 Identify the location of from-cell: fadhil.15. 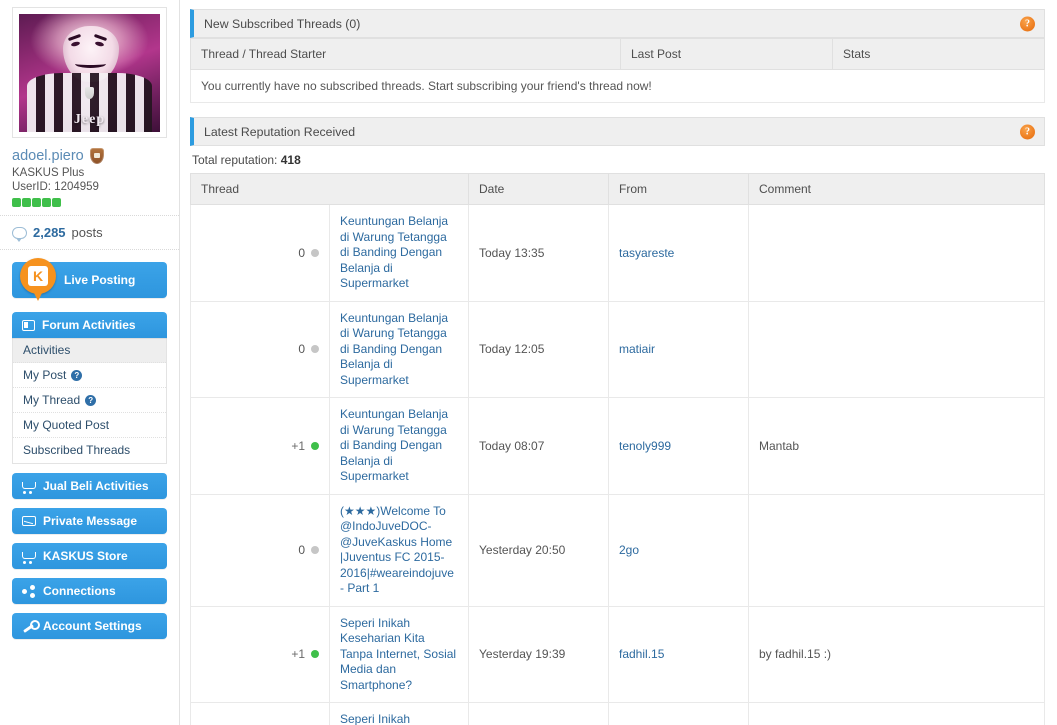
(678, 654).